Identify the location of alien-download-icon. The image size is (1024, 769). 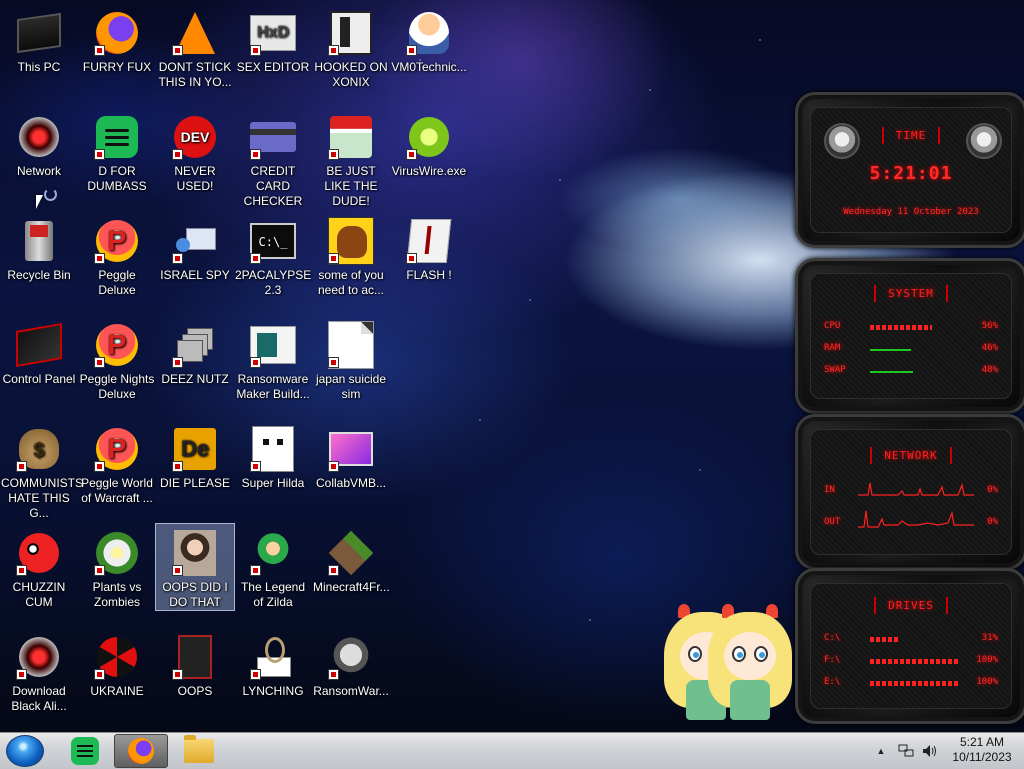
(39, 657).